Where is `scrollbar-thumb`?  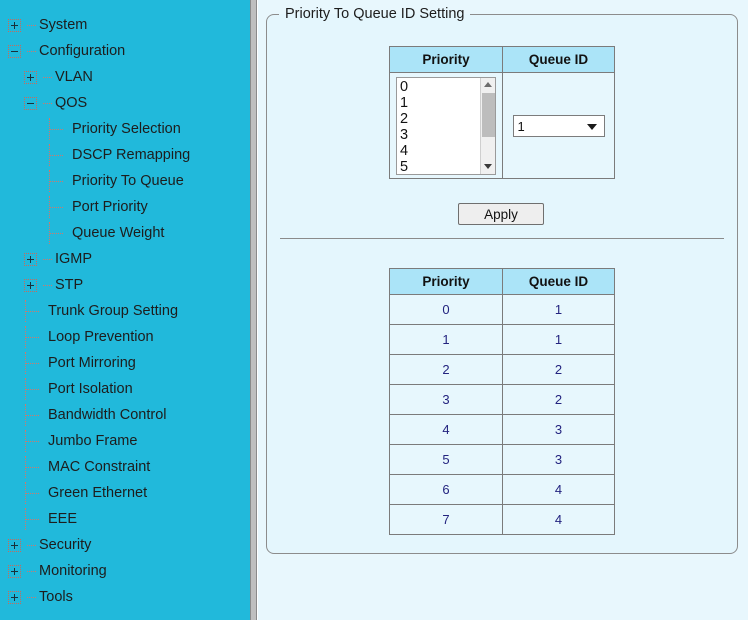
scrollbar-thumb is located at coordinates (488, 114).